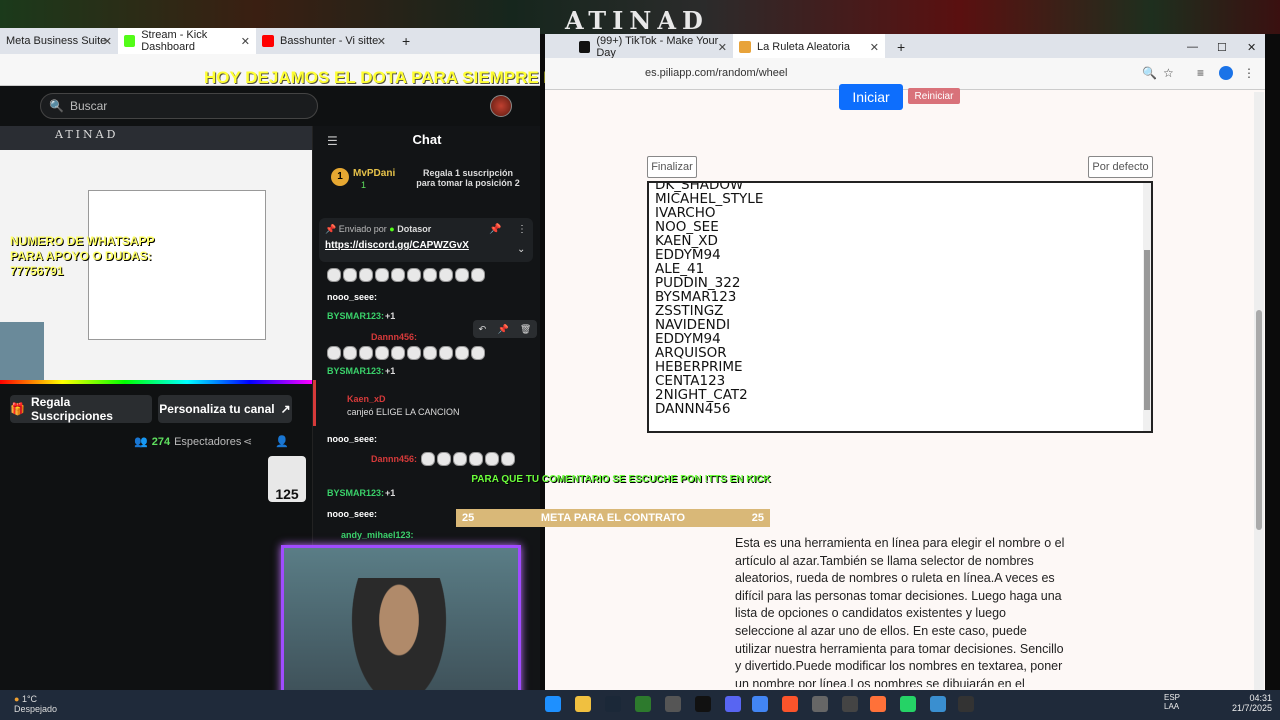 The image size is (1280, 720). What do you see at coordinates (225, 409) in the screenshot?
I see `customize-channel-button: Personaliza tu canal ↗` at bounding box center [225, 409].